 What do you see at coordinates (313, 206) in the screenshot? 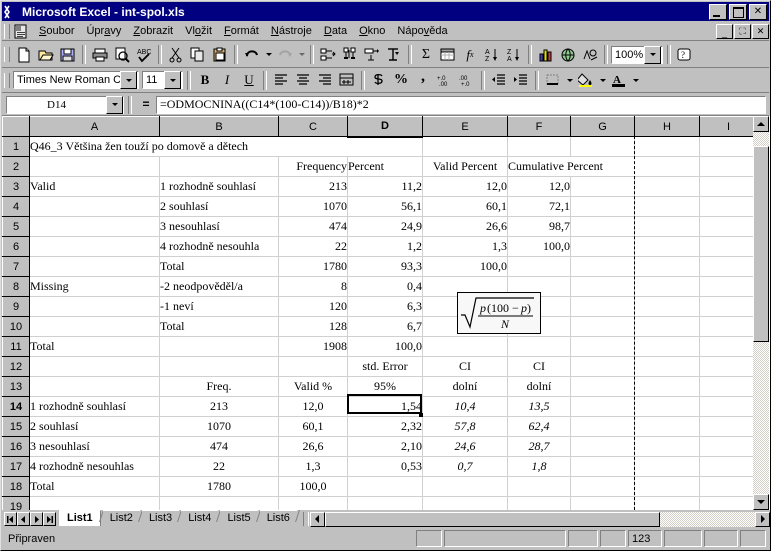
I see `cell-C4: 1070` at bounding box center [313, 206].